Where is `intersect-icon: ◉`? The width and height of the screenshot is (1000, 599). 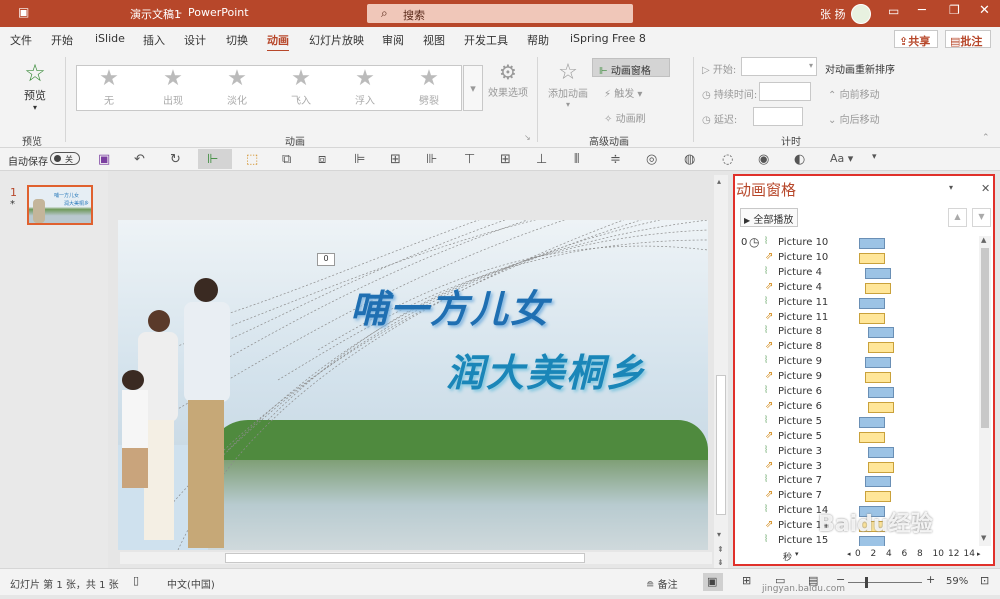 intersect-icon: ◉ is located at coordinates (763, 159).